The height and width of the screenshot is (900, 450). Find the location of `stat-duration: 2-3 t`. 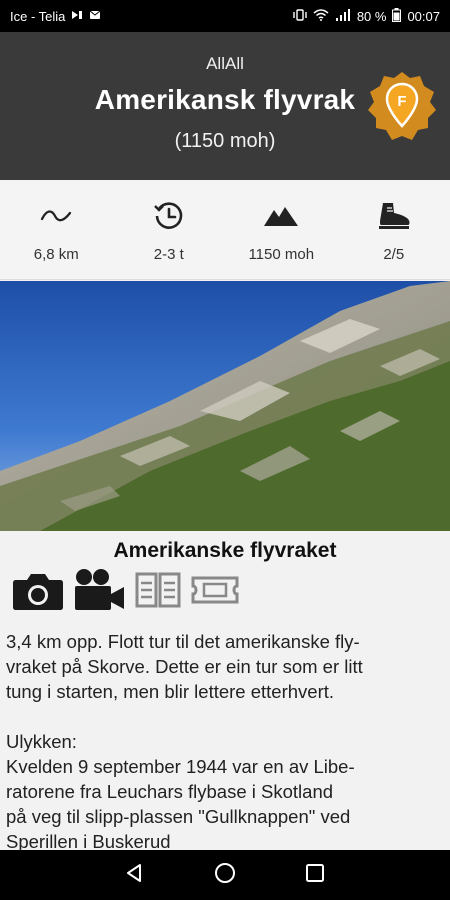

stat-duration: 2-3 t is located at coordinates (169, 229).